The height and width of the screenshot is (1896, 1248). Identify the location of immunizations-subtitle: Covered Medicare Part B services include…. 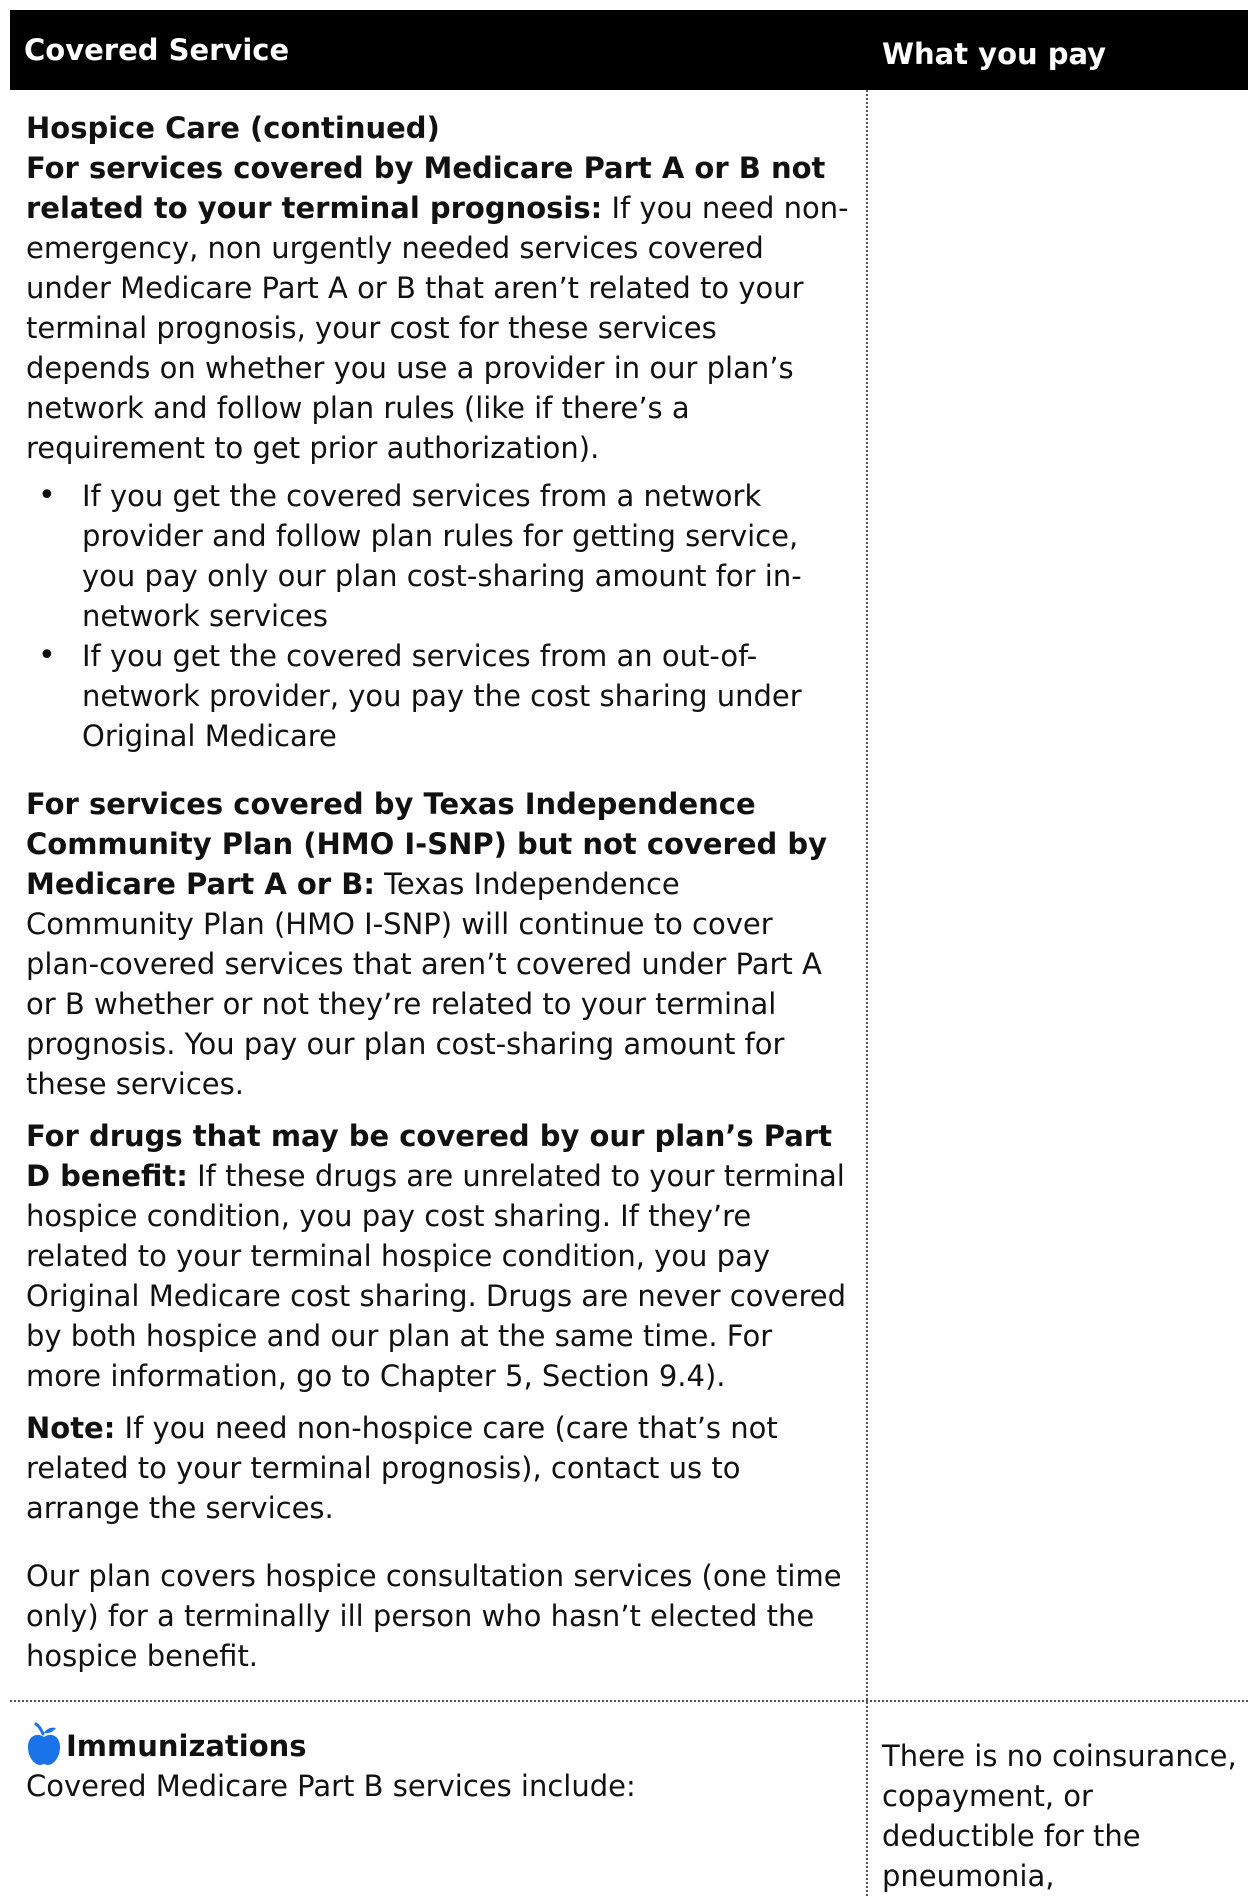
(331, 1786).